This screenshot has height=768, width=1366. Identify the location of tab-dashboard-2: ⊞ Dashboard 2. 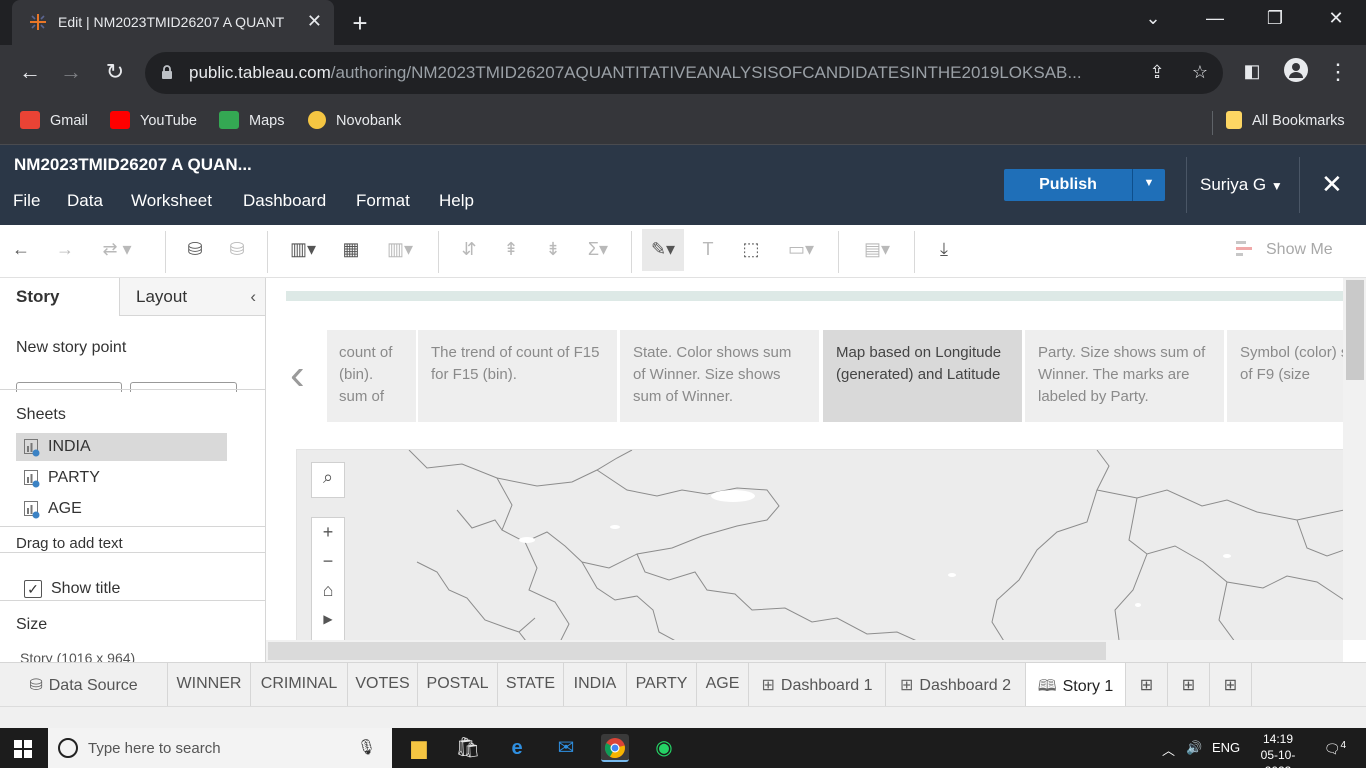
(956, 684).